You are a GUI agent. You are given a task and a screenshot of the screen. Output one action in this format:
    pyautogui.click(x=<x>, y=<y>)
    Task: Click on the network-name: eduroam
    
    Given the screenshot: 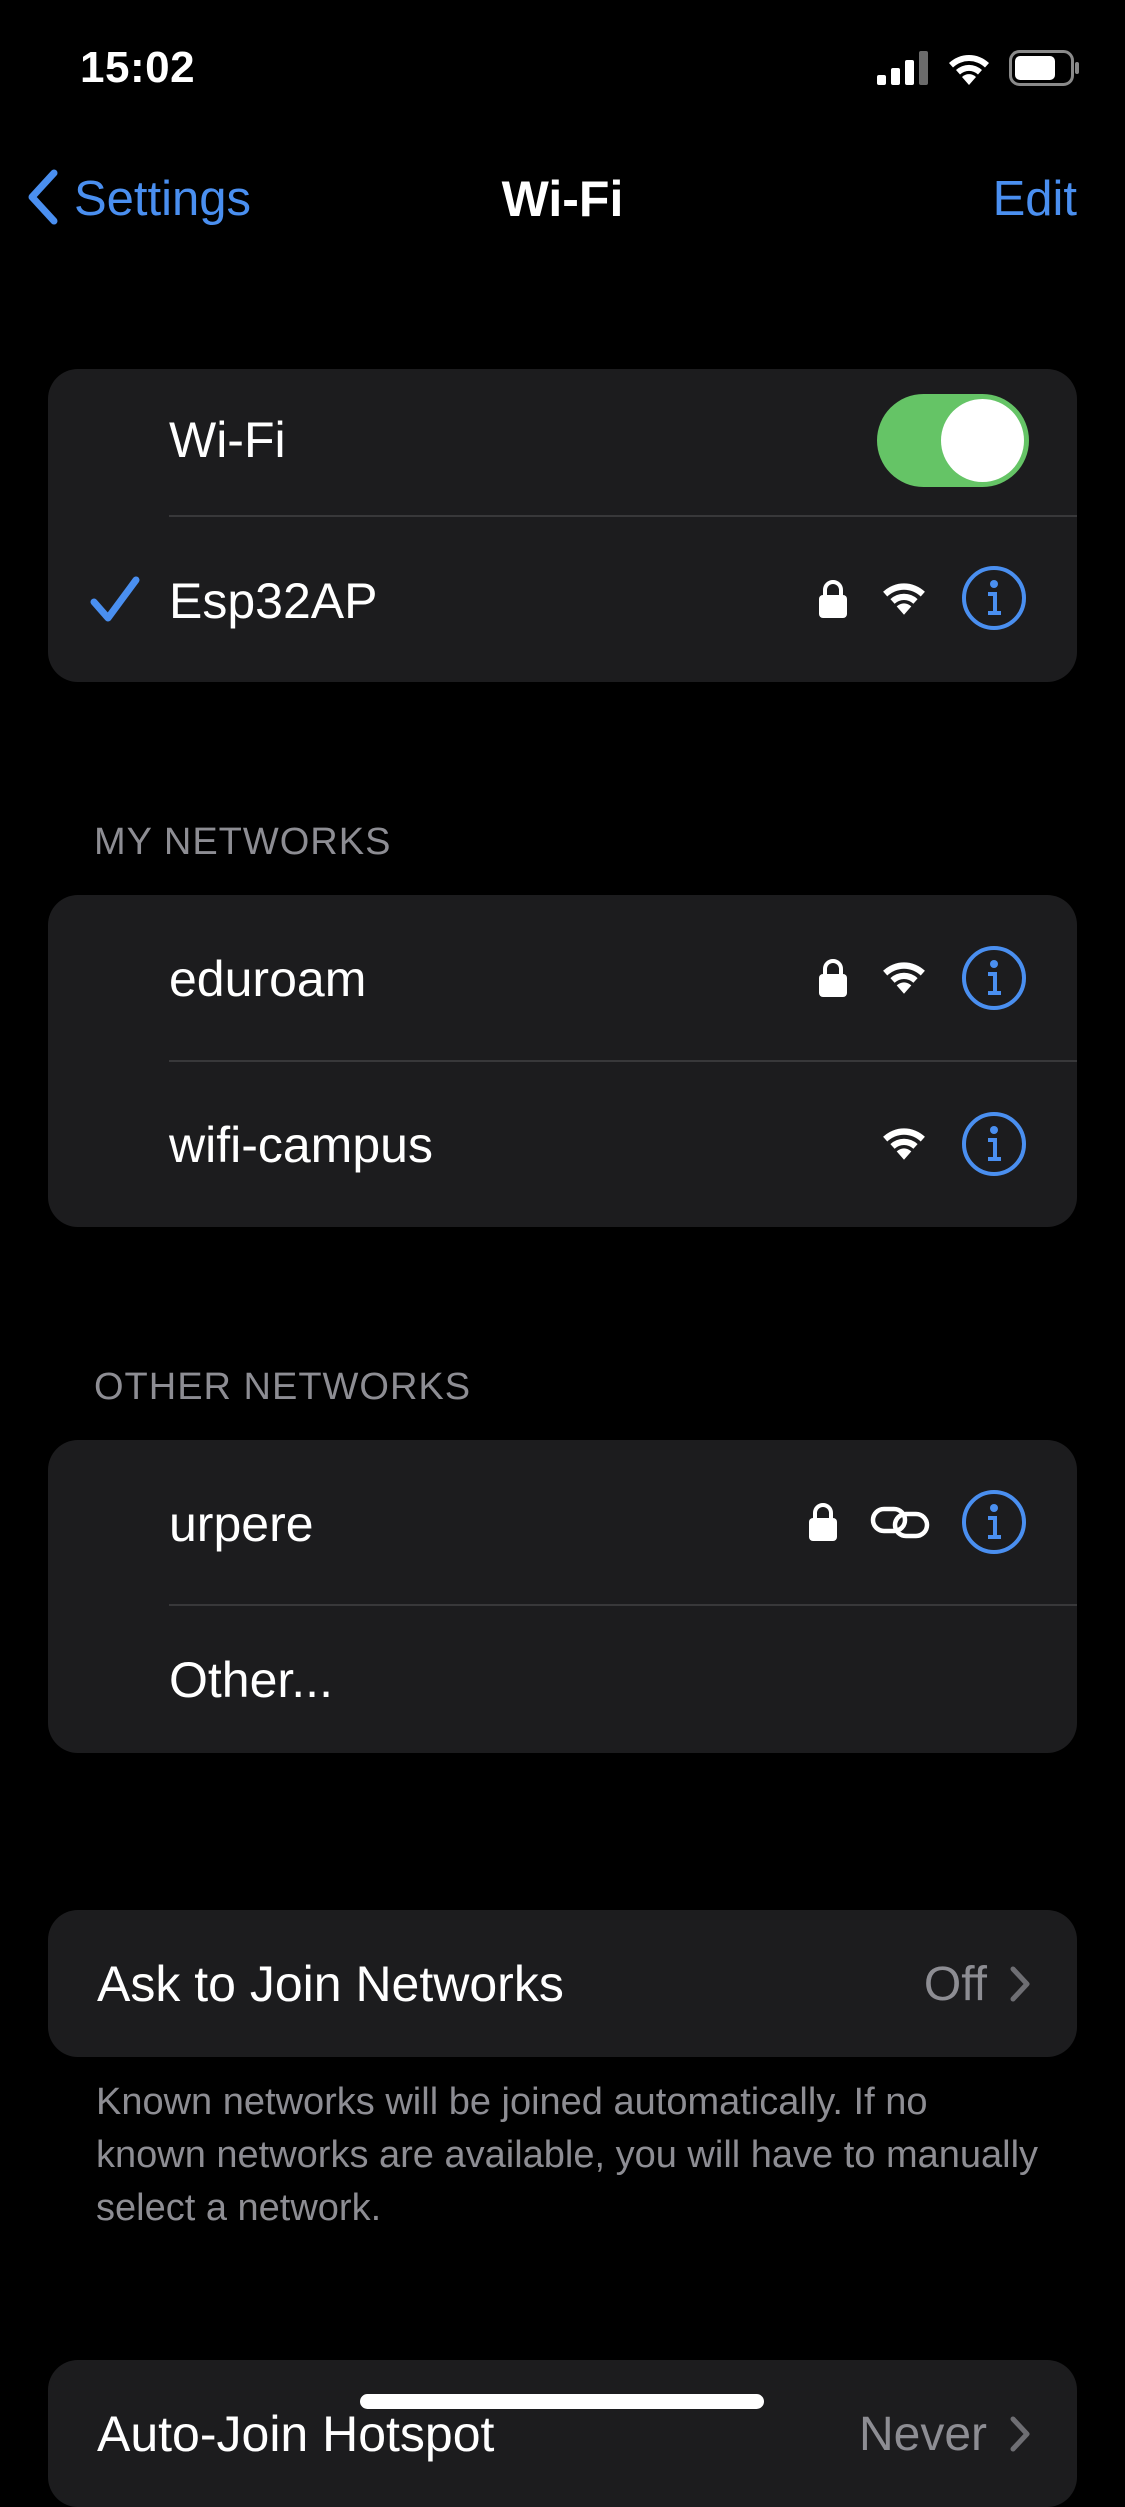 What is the action you would take?
    pyautogui.click(x=268, y=979)
    